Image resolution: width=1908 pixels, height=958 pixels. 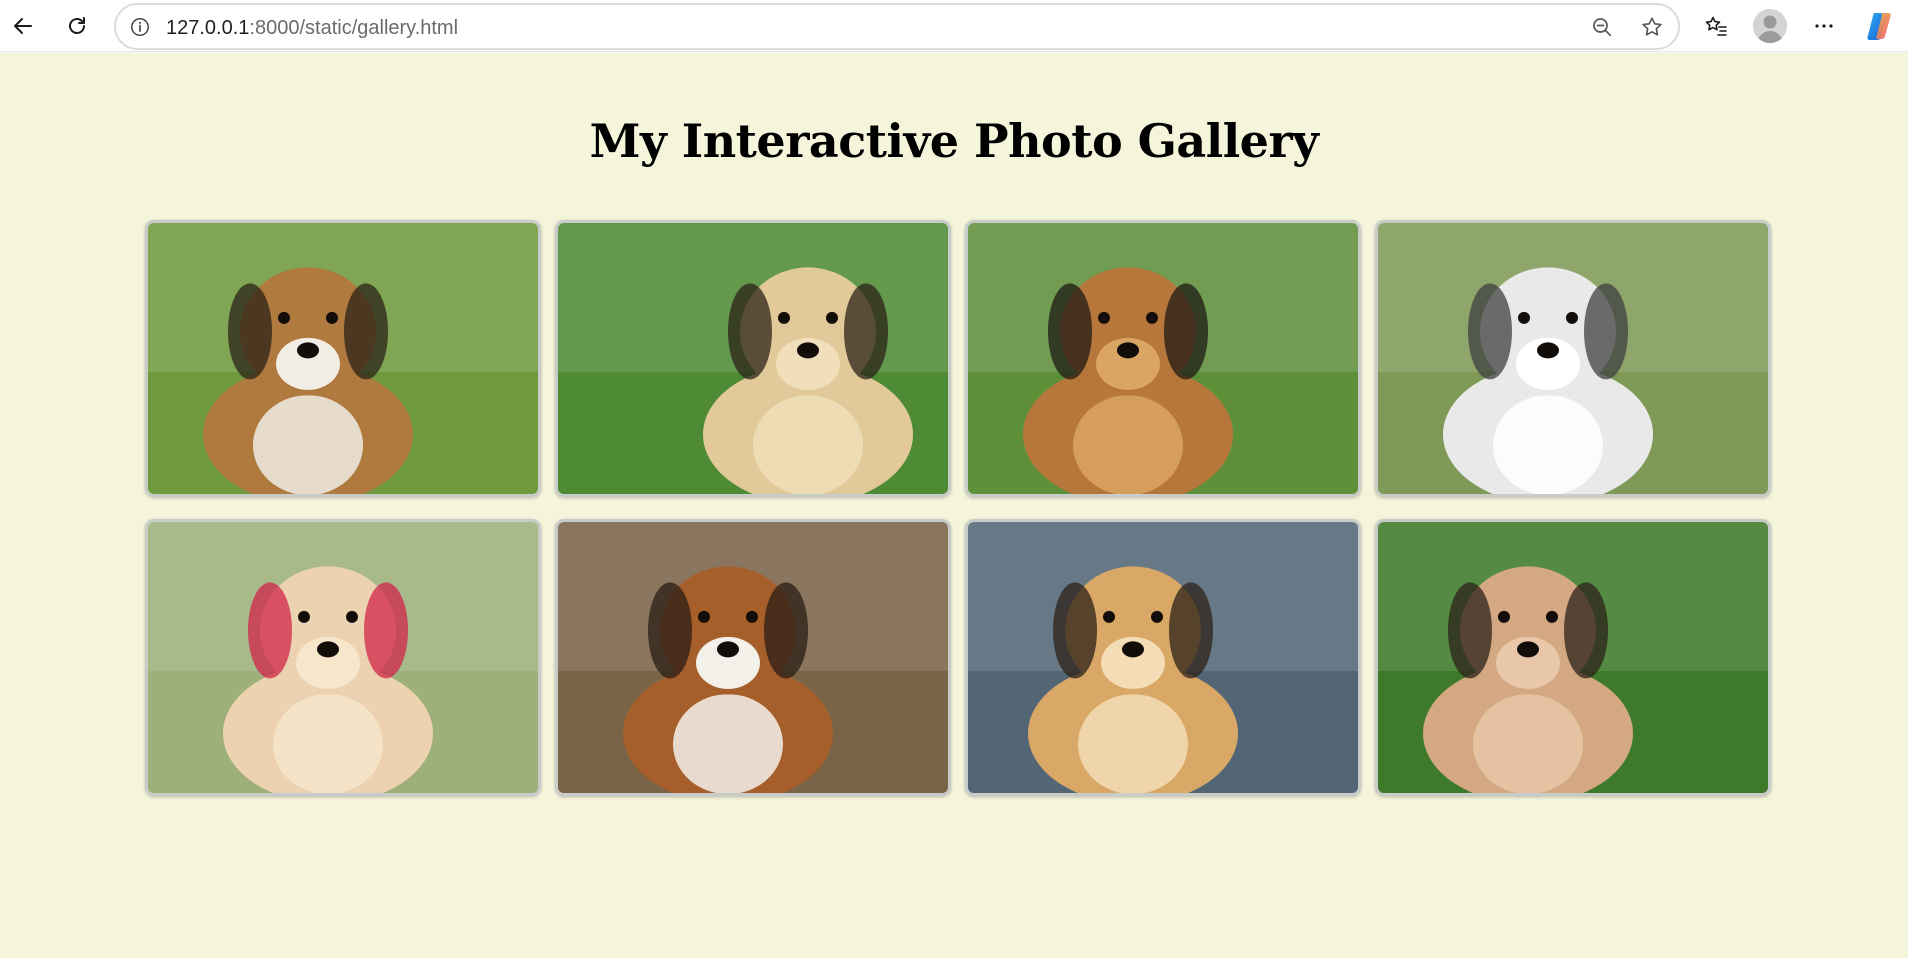 I want to click on browser-toolbar: 127.0.0.1:8000/static/gallery.html, so click(x=954, y=26).